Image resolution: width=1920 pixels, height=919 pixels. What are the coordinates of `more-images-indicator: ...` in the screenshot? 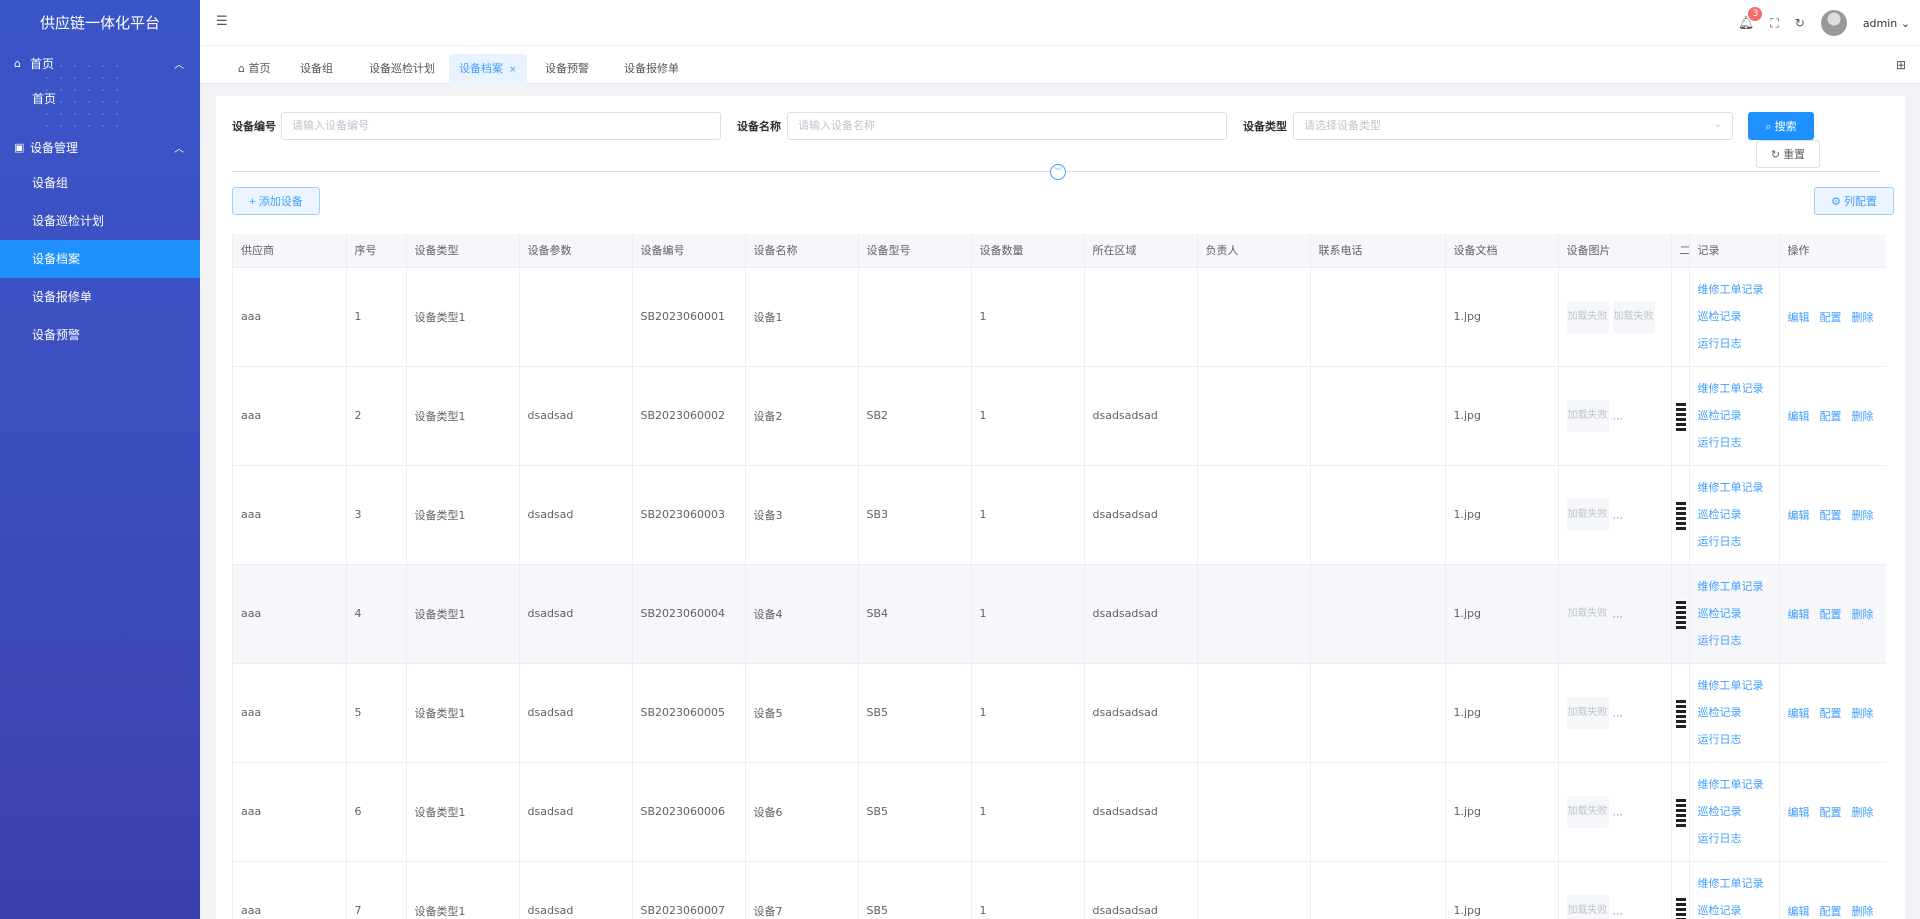 It's located at (1618, 613).